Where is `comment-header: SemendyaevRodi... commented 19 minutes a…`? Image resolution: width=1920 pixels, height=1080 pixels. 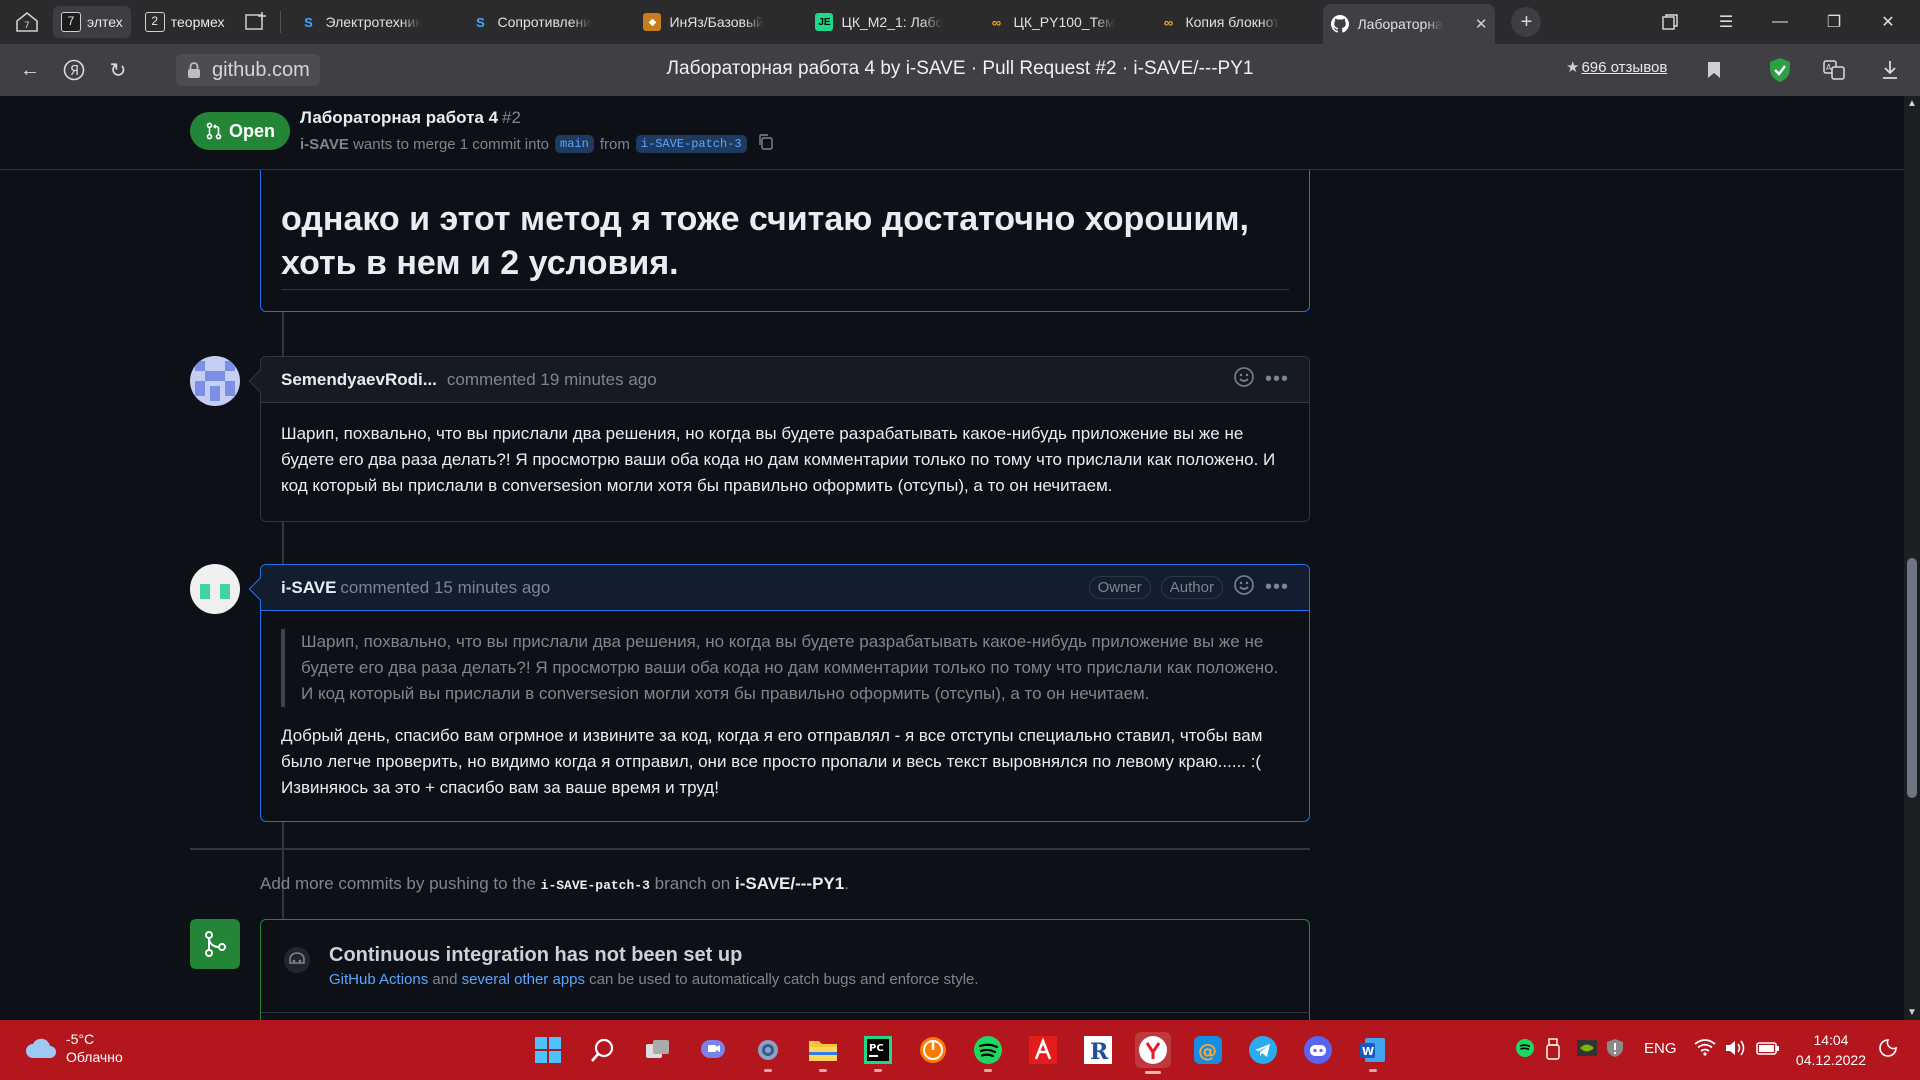
comment-header: SemendyaevRodi... commented 19 minutes a… is located at coordinates (785, 380).